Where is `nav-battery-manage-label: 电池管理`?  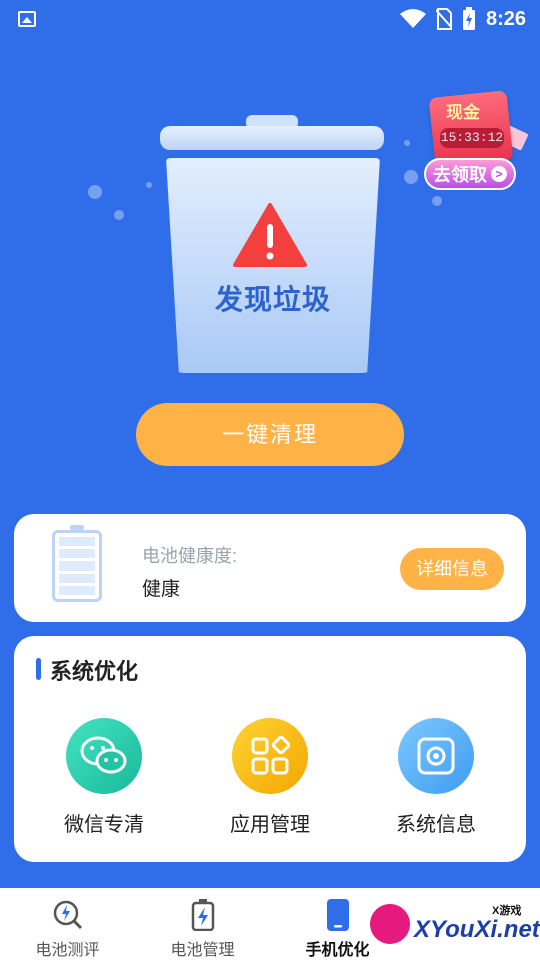
nav-battery-manage-label: 电池管理 is located at coordinates (202, 950).